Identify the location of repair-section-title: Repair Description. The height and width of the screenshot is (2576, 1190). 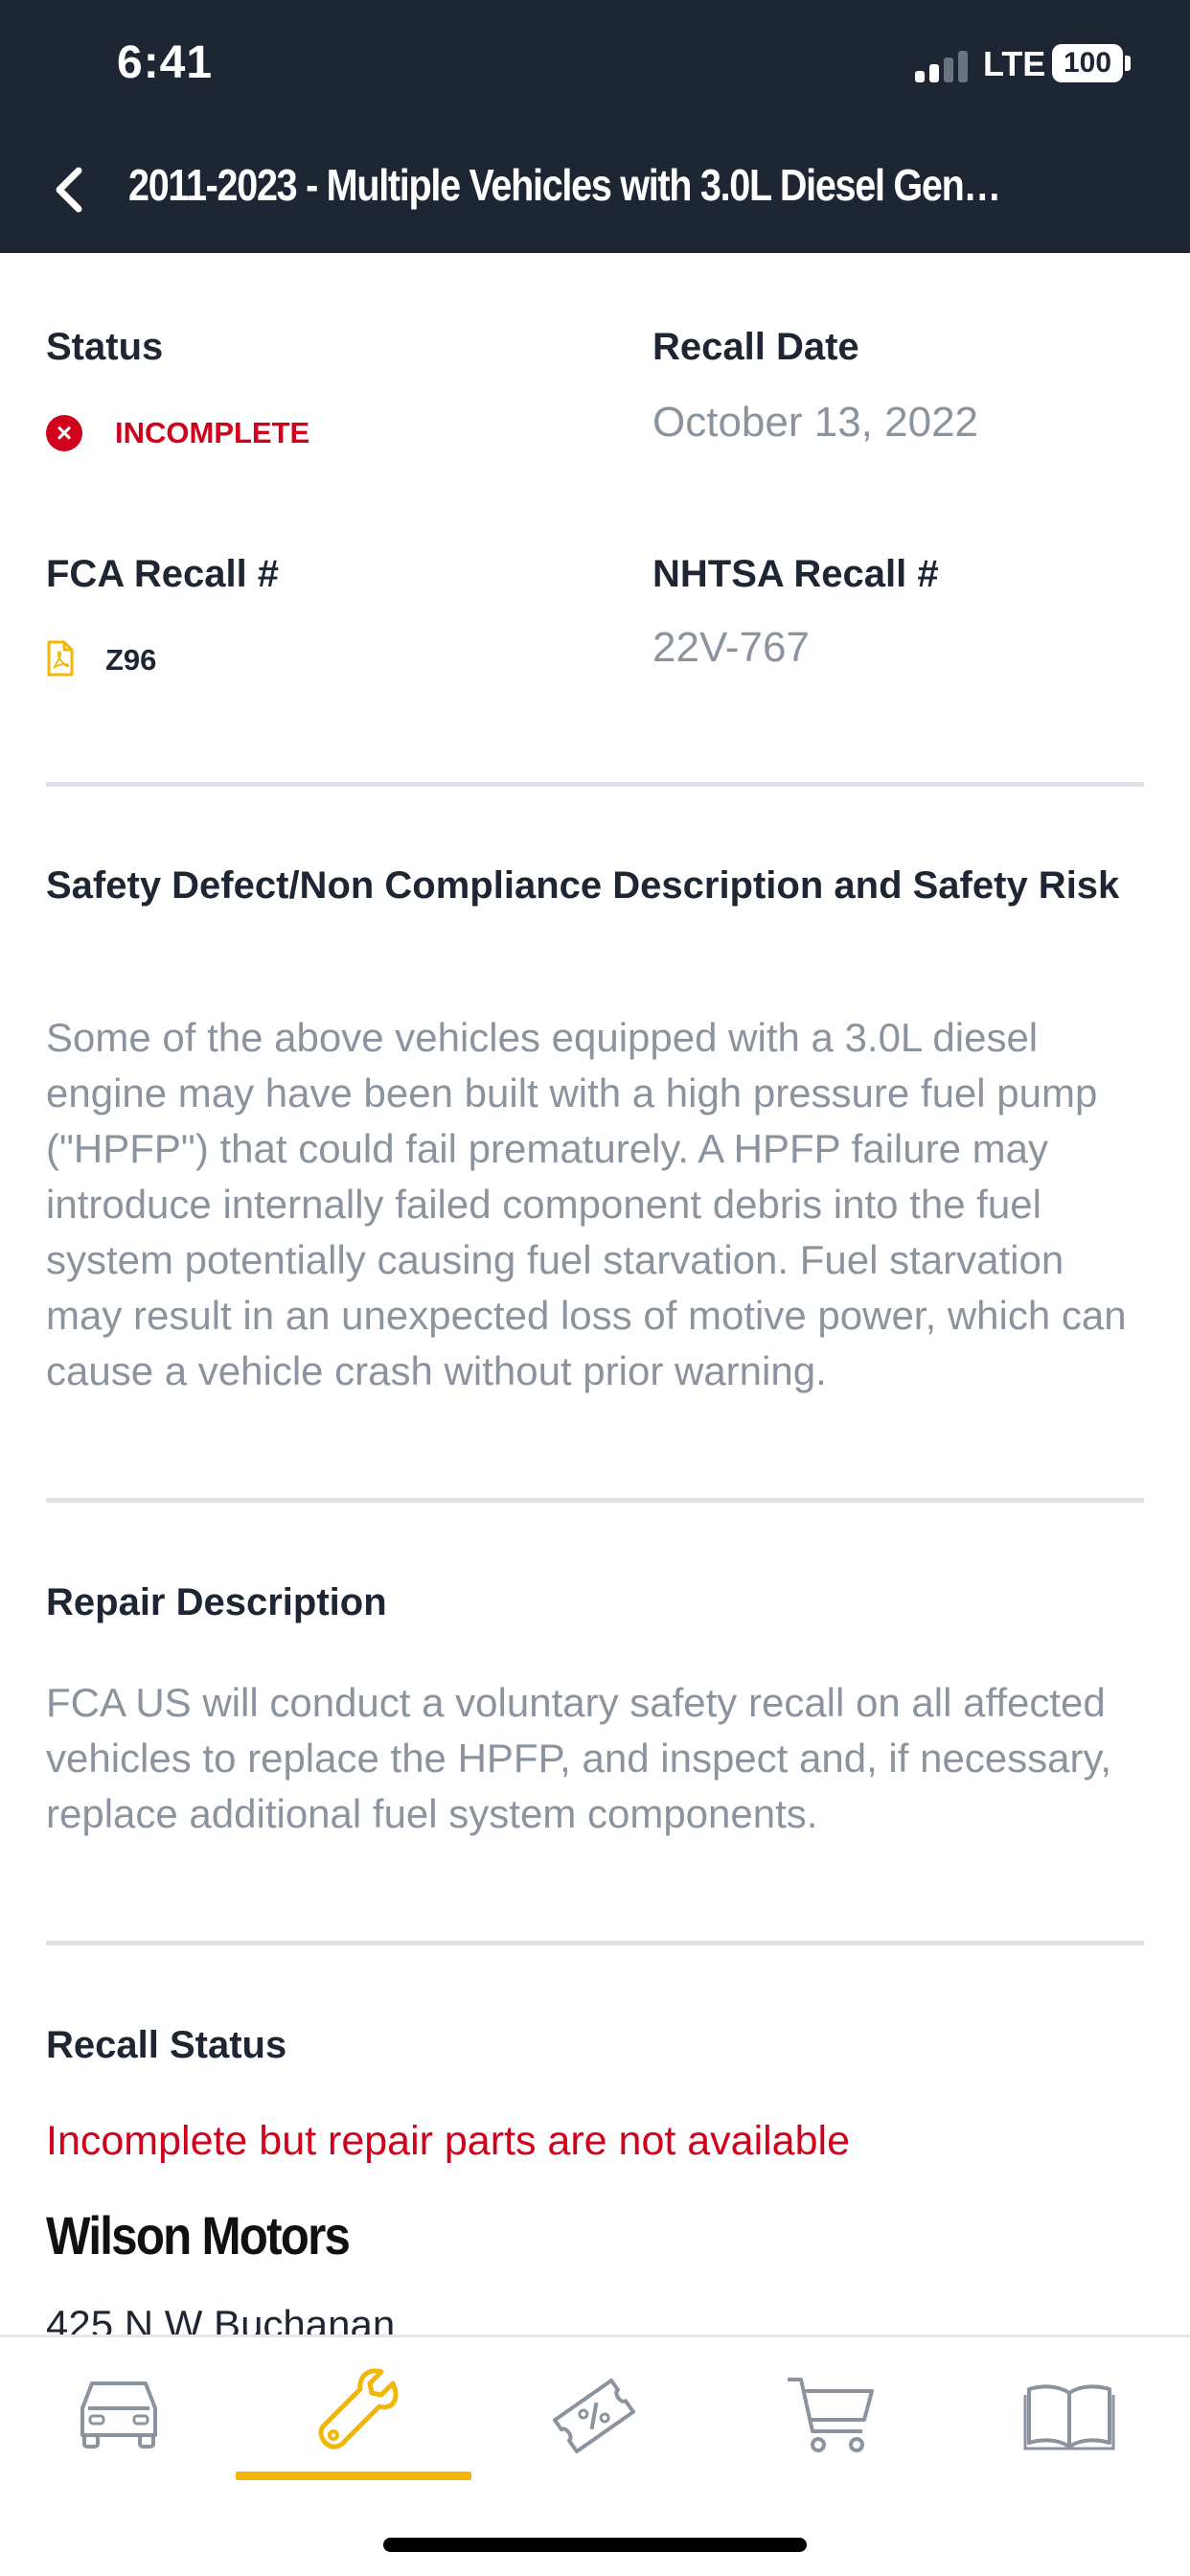
(217, 1602).